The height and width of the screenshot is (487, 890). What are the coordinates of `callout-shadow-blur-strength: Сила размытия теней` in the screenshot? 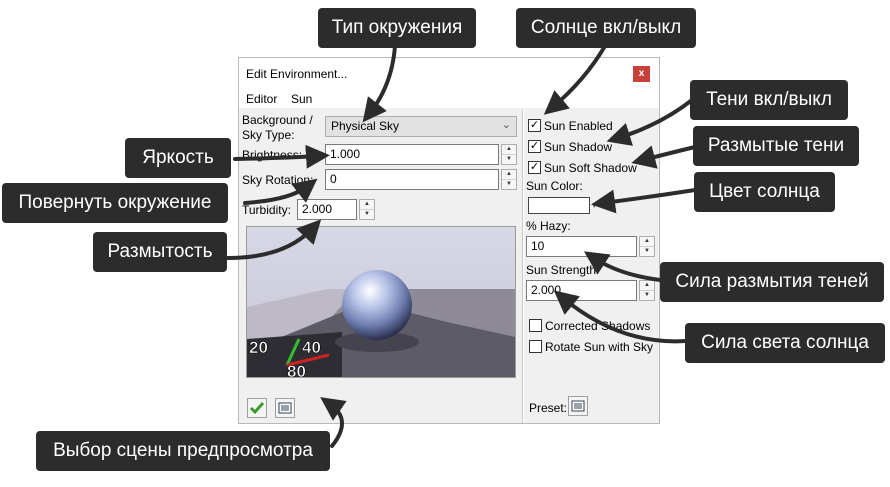 It's located at (772, 282).